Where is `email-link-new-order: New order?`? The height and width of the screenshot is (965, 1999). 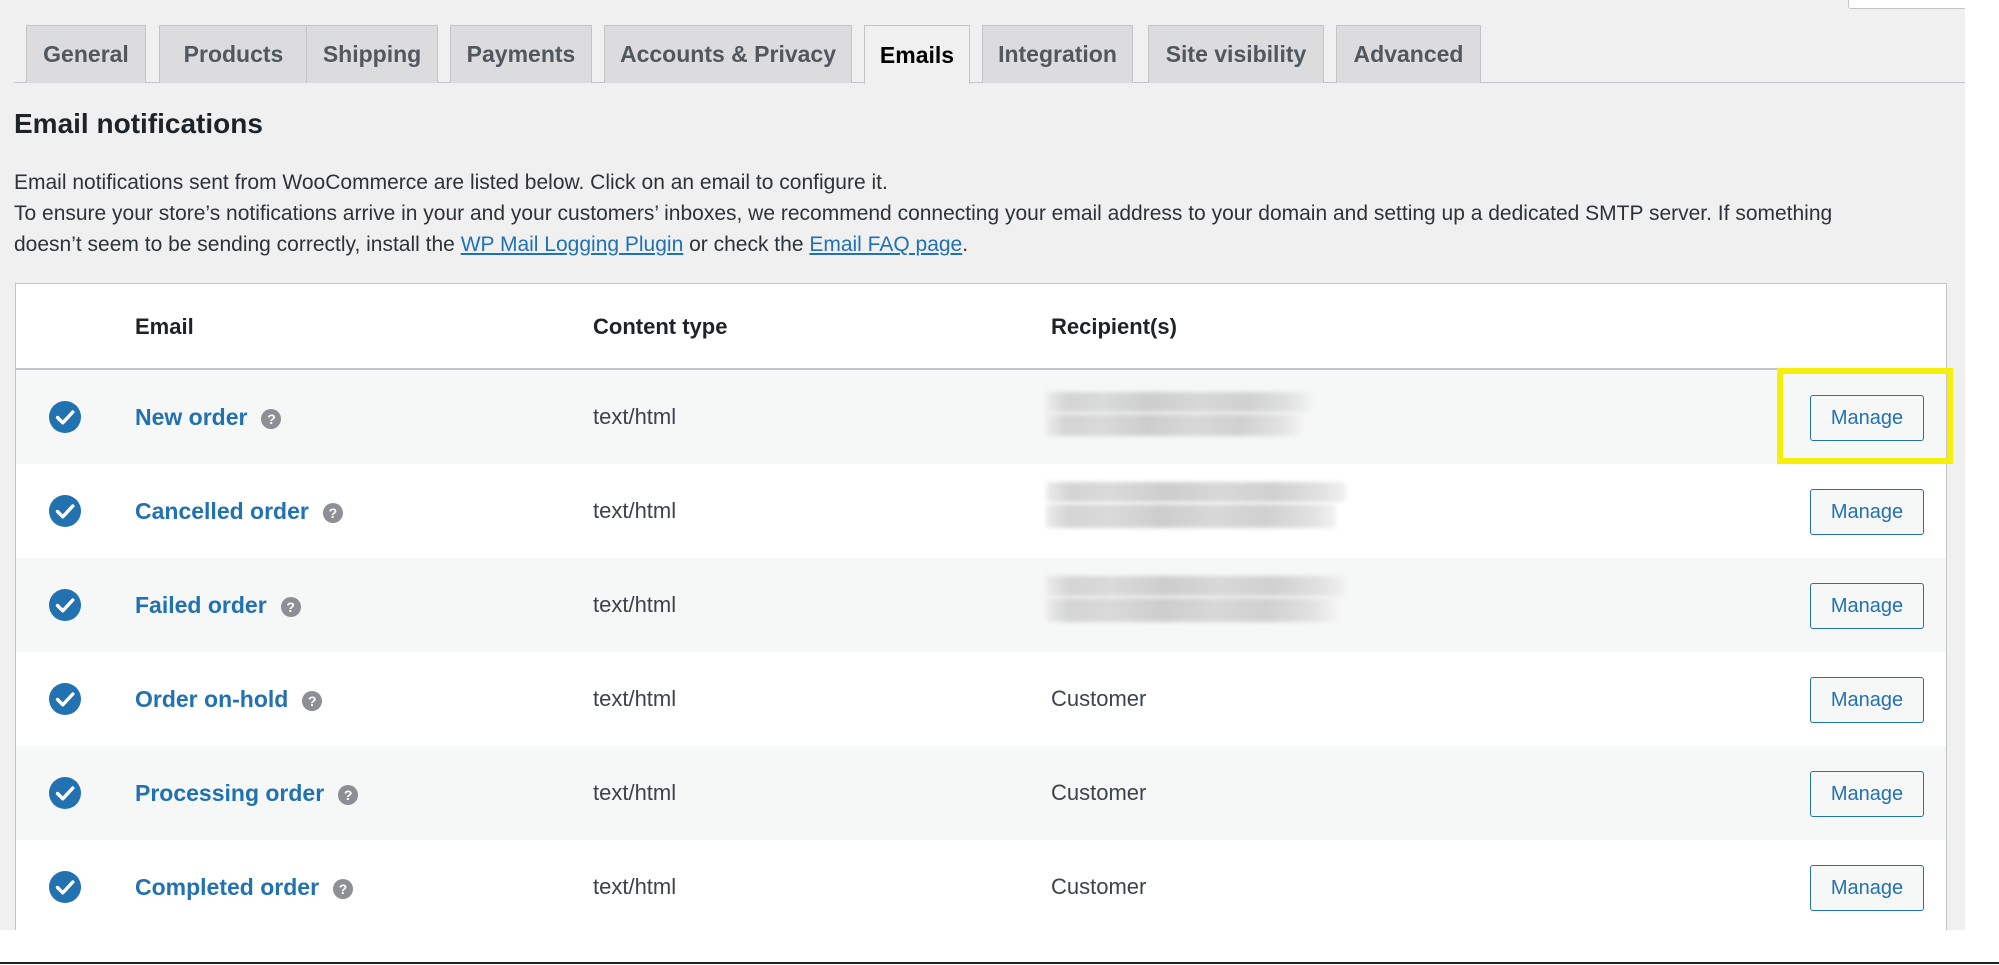 email-link-new-order: New order? is located at coordinates (208, 417).